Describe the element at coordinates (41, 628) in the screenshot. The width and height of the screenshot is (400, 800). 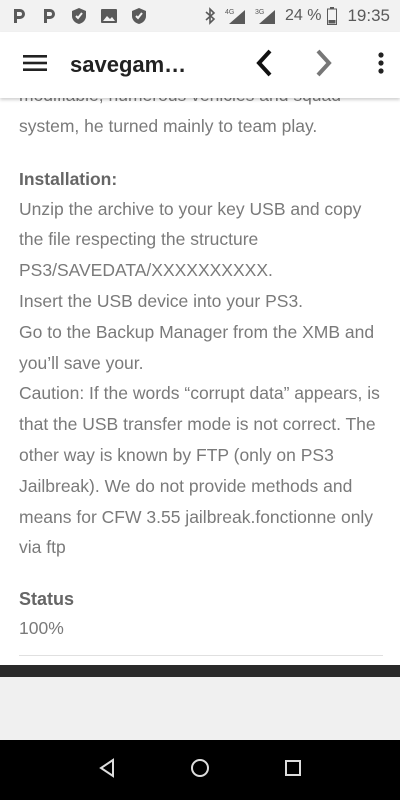
I see `status-value: 100%` at that location.